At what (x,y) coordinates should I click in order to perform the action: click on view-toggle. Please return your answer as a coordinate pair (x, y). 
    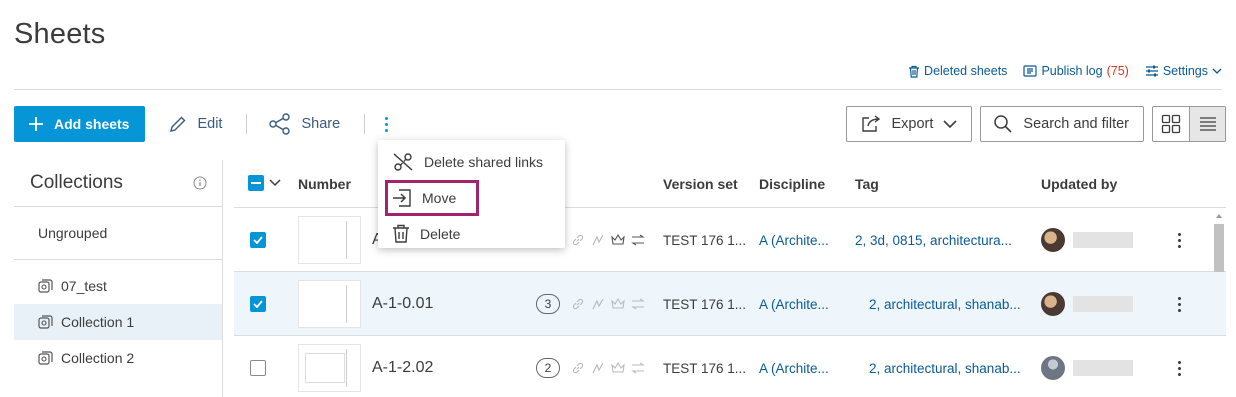
    Looking at the image, I should click on (1189, 124).